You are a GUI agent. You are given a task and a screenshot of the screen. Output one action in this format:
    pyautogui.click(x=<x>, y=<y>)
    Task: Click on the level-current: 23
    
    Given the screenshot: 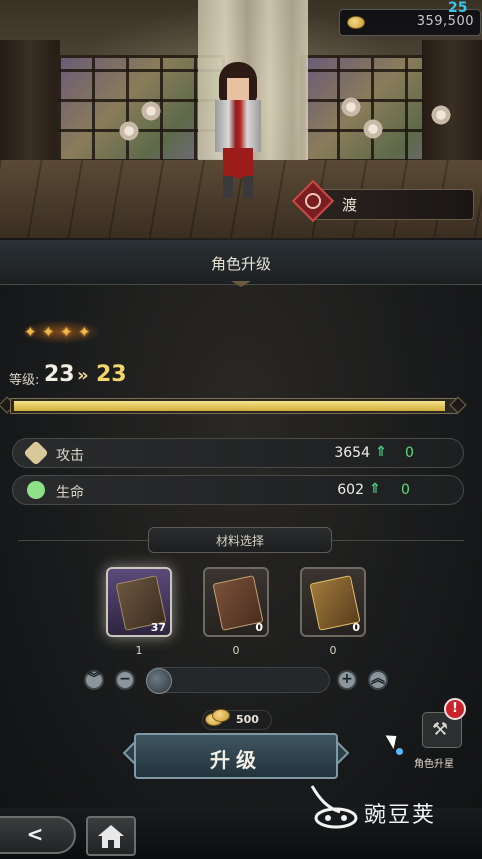 What is the action you would take?
    pyautogui.click(x=59, y=374)
    